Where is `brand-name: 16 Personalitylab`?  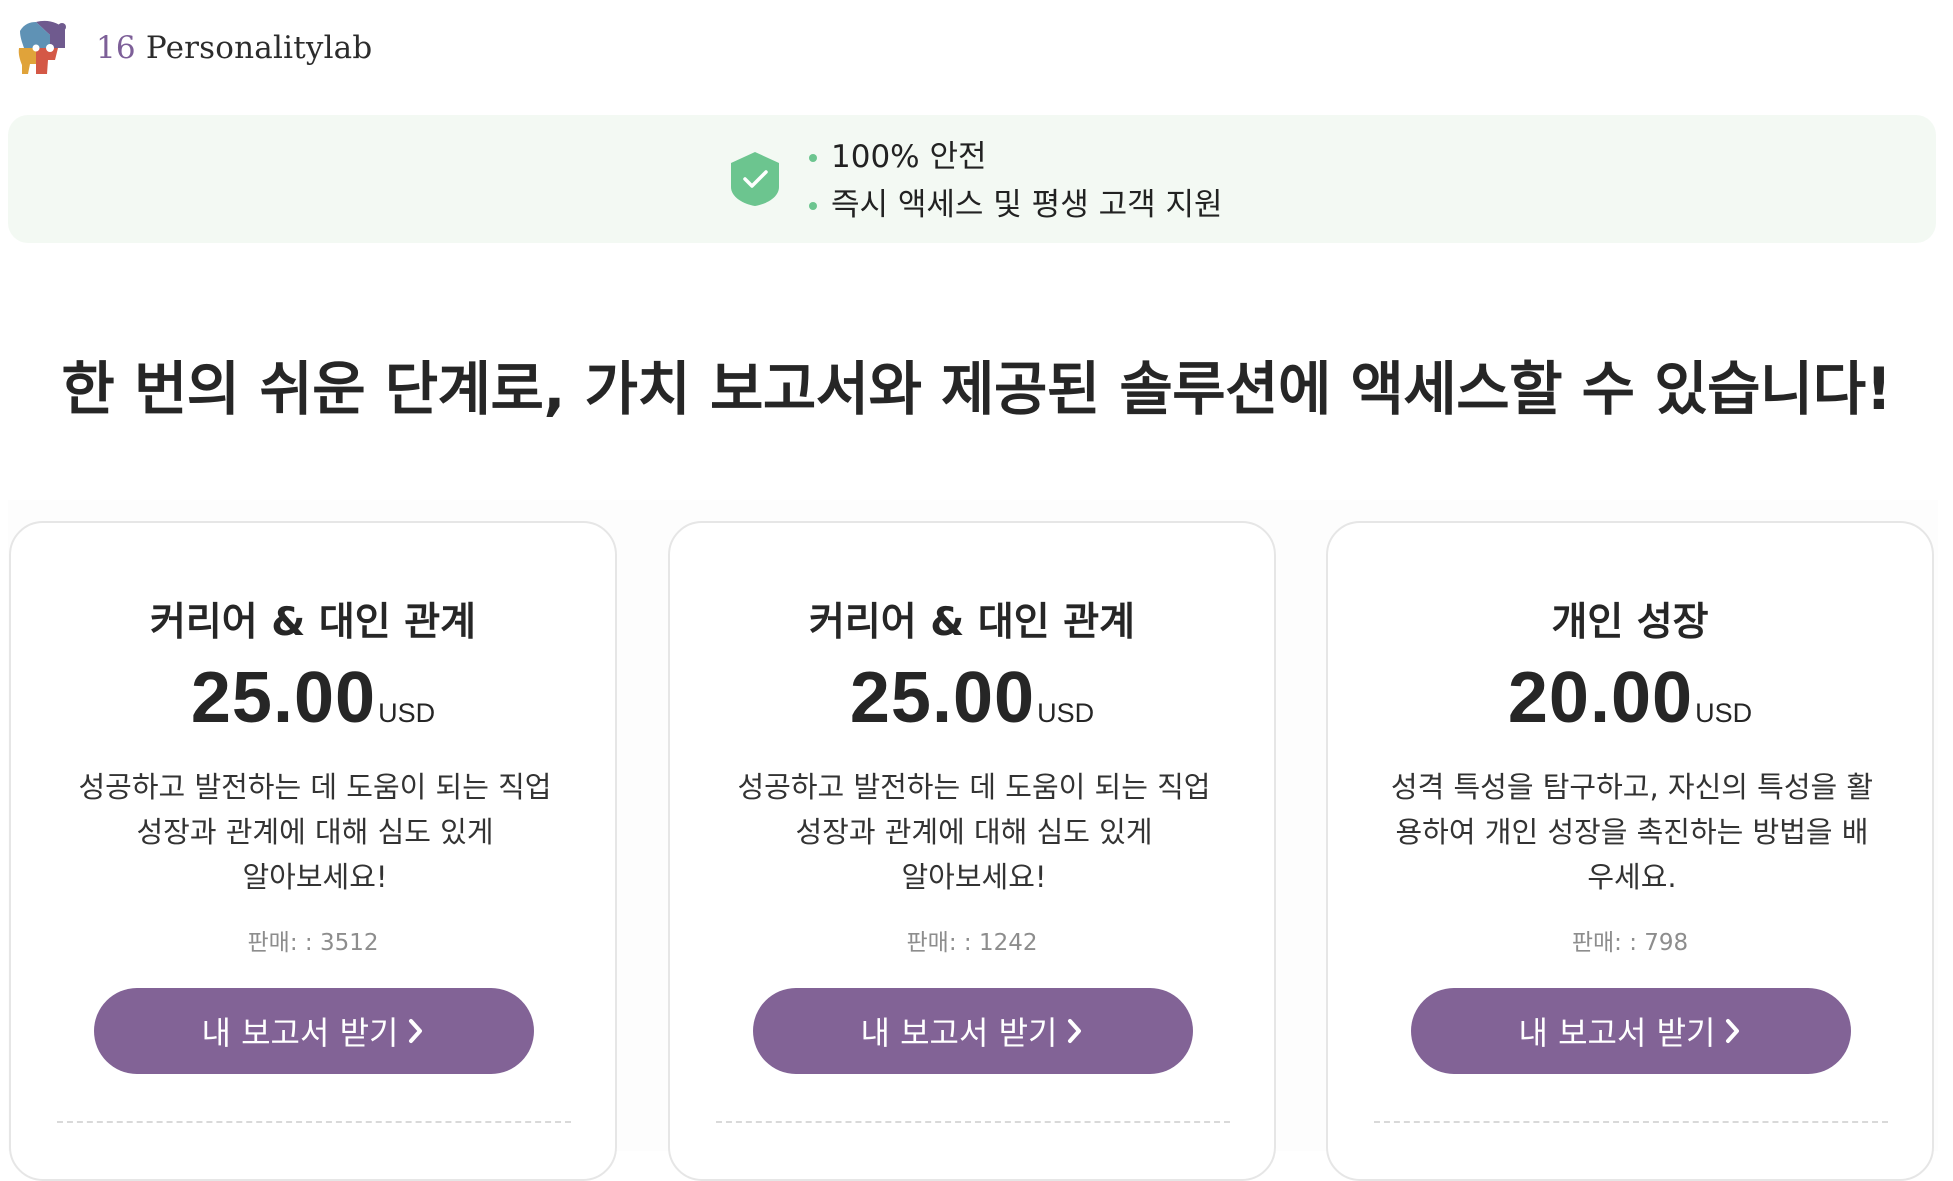 brand-name: 16 Personalitylab is located at coordinates (234, 48).